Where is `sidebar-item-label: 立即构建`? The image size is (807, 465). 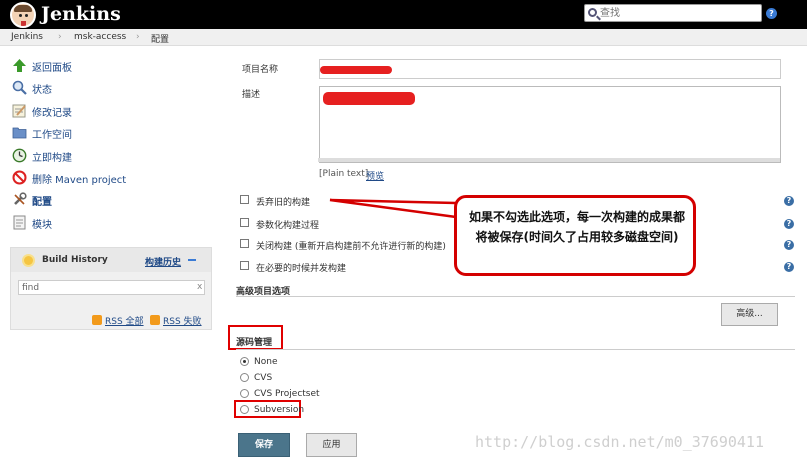
sidebar-item-label: 立即构建 is located at coordinates (52, 158).